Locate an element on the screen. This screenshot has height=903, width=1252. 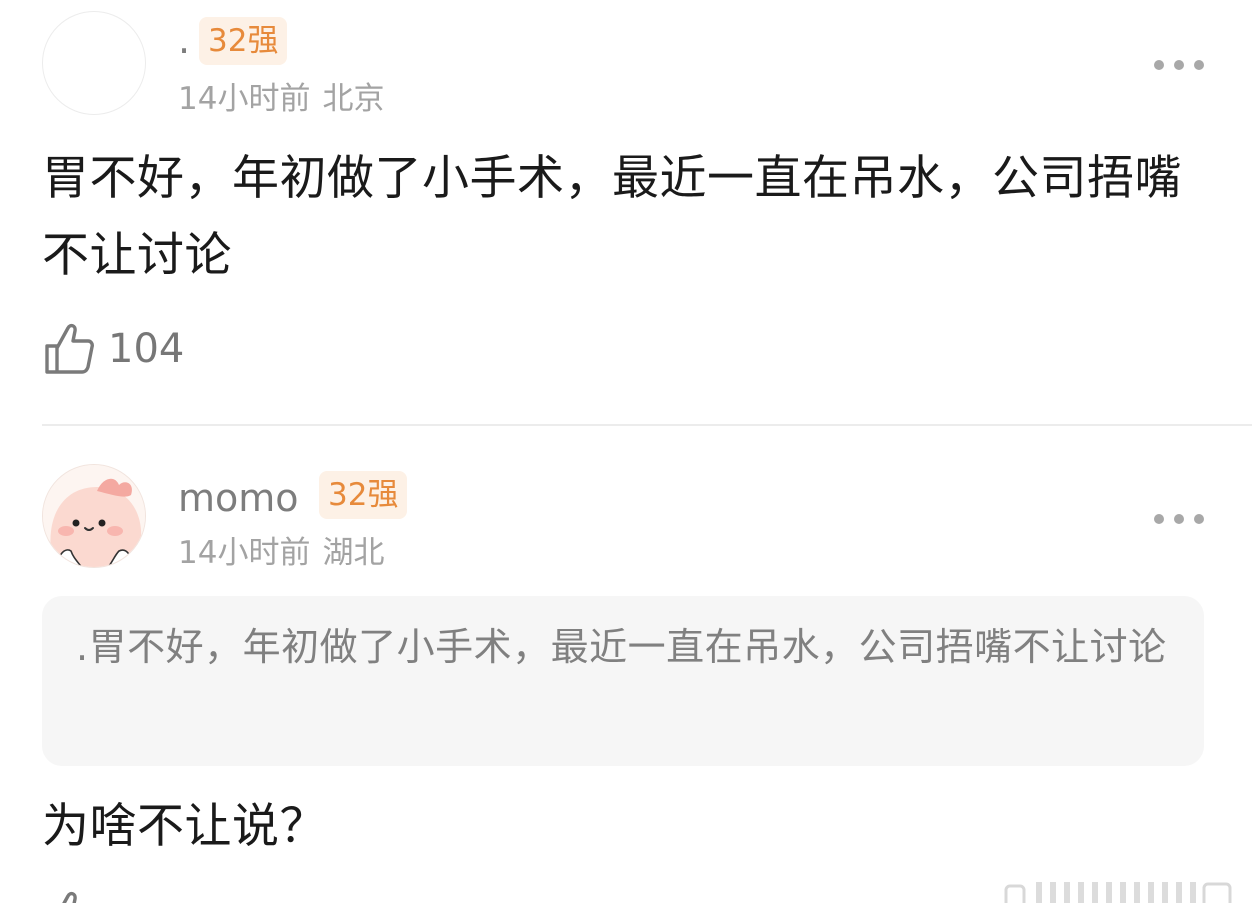
comment-meta: 14小时前 北京 is located at coordinates (281, 99).